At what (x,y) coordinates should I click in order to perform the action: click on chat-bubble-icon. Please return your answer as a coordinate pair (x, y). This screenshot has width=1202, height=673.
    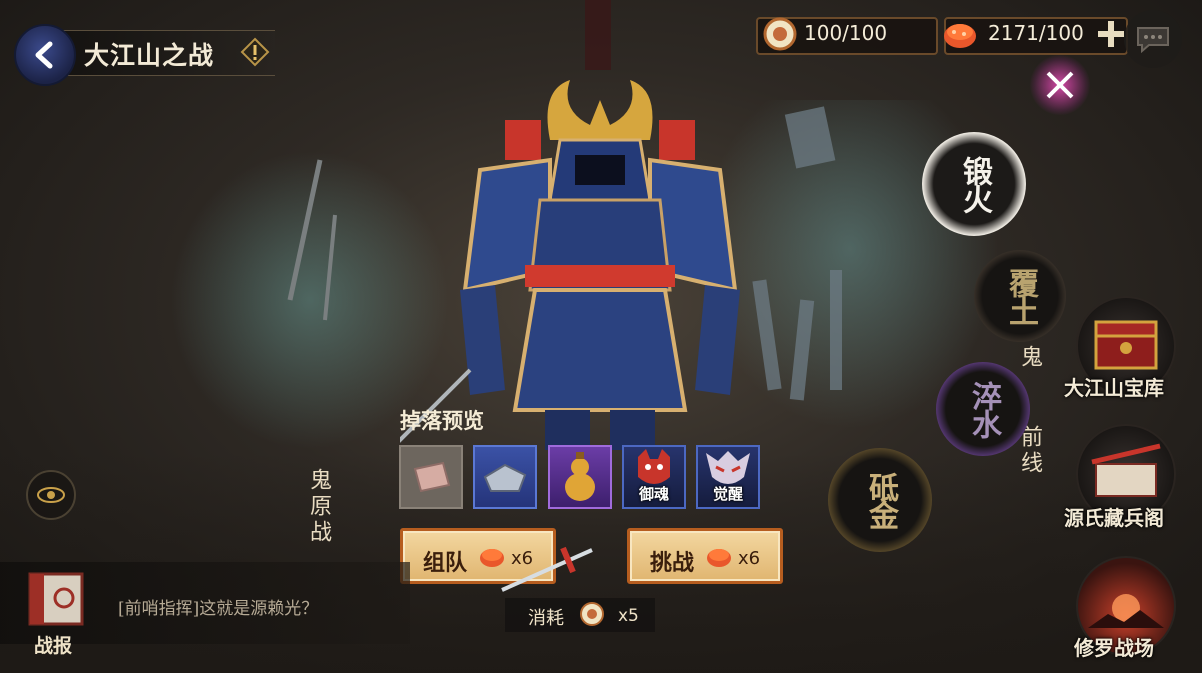
    Looking at the image, I should click on (1153, 40).